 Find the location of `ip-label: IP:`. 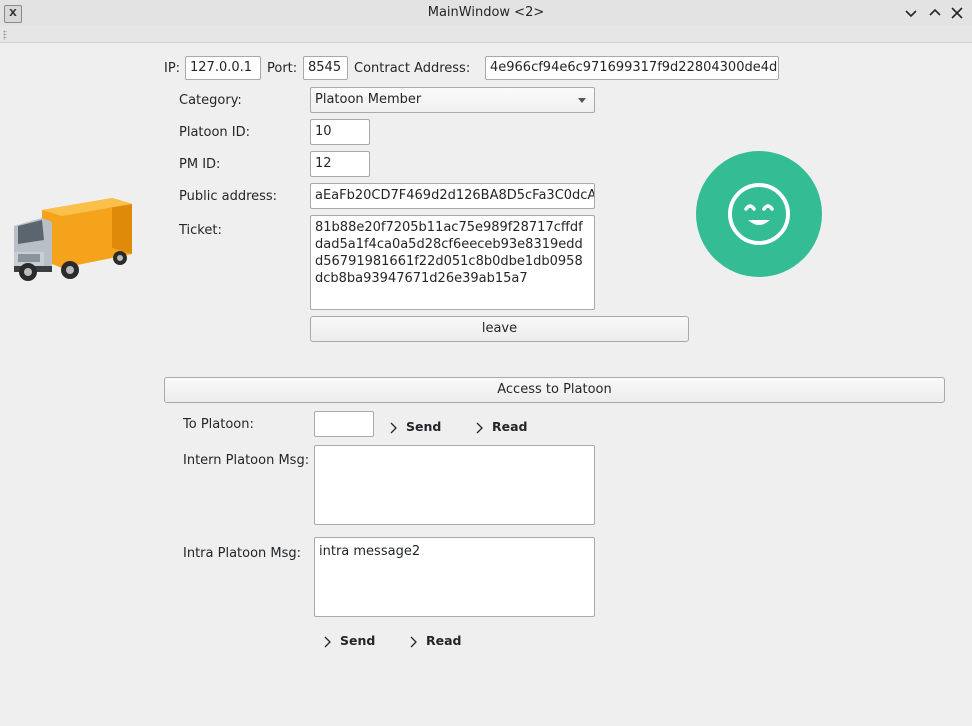

ip-label: IP: is located at coordinates (172, 68).